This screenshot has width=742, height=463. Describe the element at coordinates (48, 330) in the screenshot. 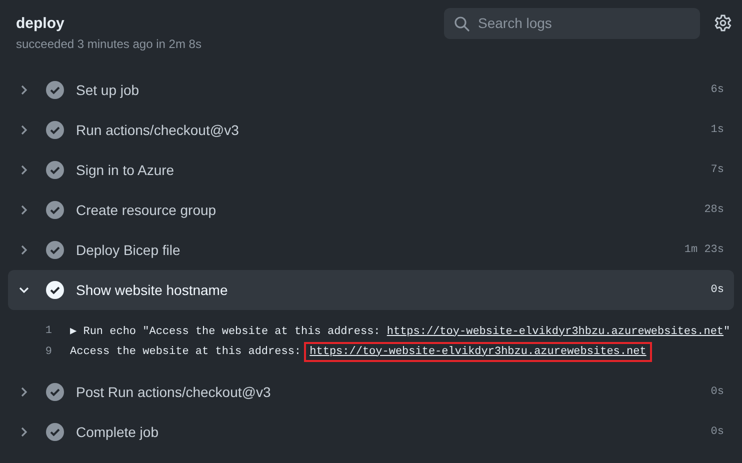

I see `line-number: 1` at that location.